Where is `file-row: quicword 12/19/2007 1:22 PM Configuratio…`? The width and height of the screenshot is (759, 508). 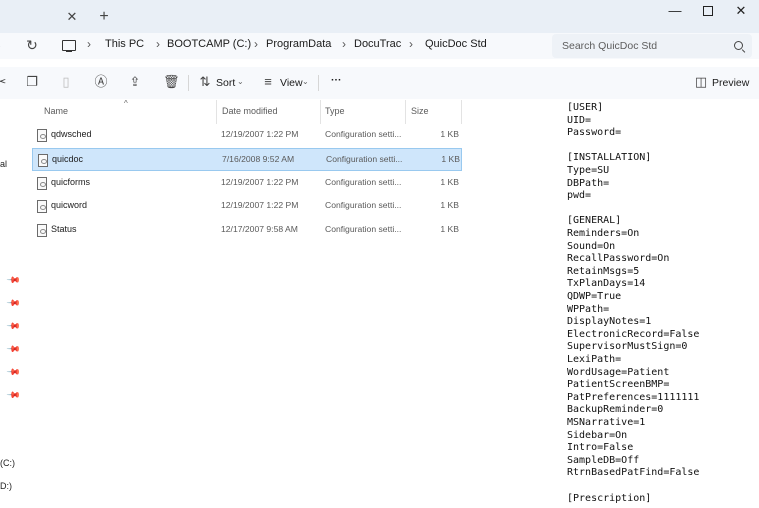
file-row: quicword 12/19/2007 1:22 PM Configuratio… is located at coordinates (246, 206).